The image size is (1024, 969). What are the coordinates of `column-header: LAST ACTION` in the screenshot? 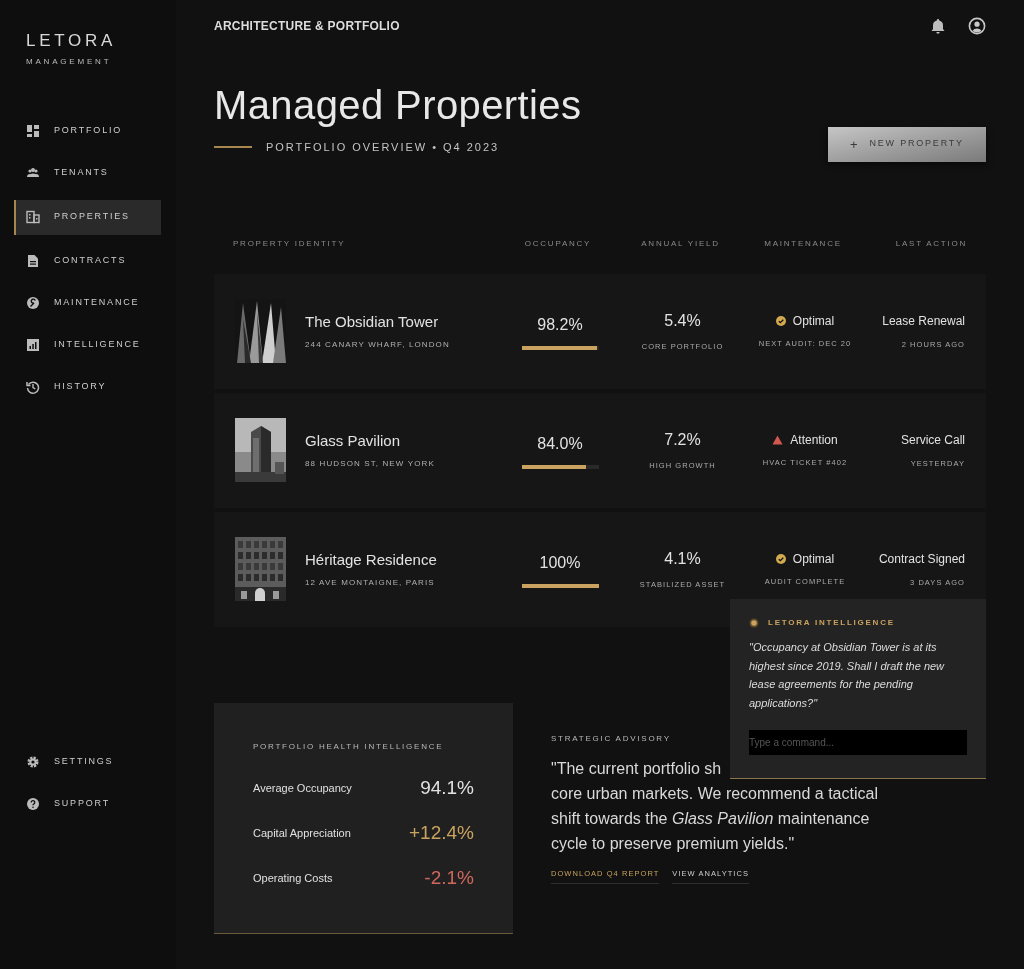 It's located at (931, 243).